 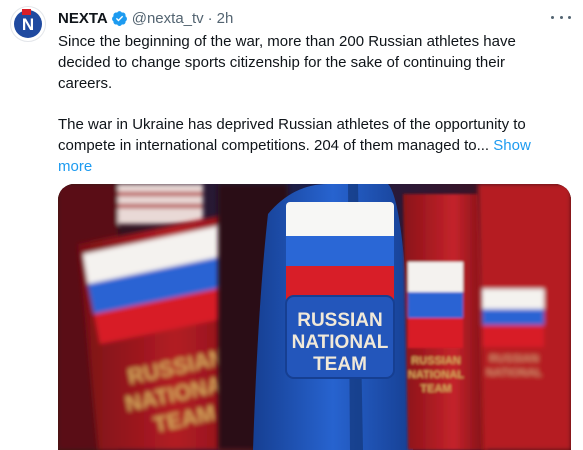 I want to click on badge-center-line3: TEAM, so click(x=340, y=364).